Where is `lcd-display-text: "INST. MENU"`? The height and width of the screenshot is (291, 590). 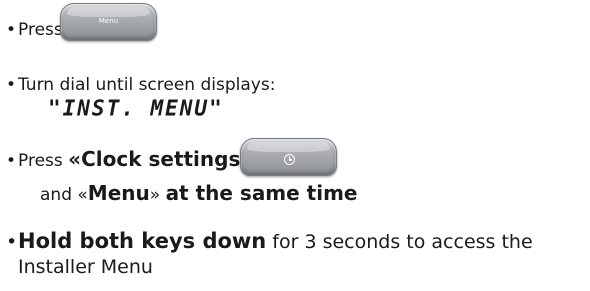 lcd-display-text: "INST. MENU" is located at coordinates (136, 108).